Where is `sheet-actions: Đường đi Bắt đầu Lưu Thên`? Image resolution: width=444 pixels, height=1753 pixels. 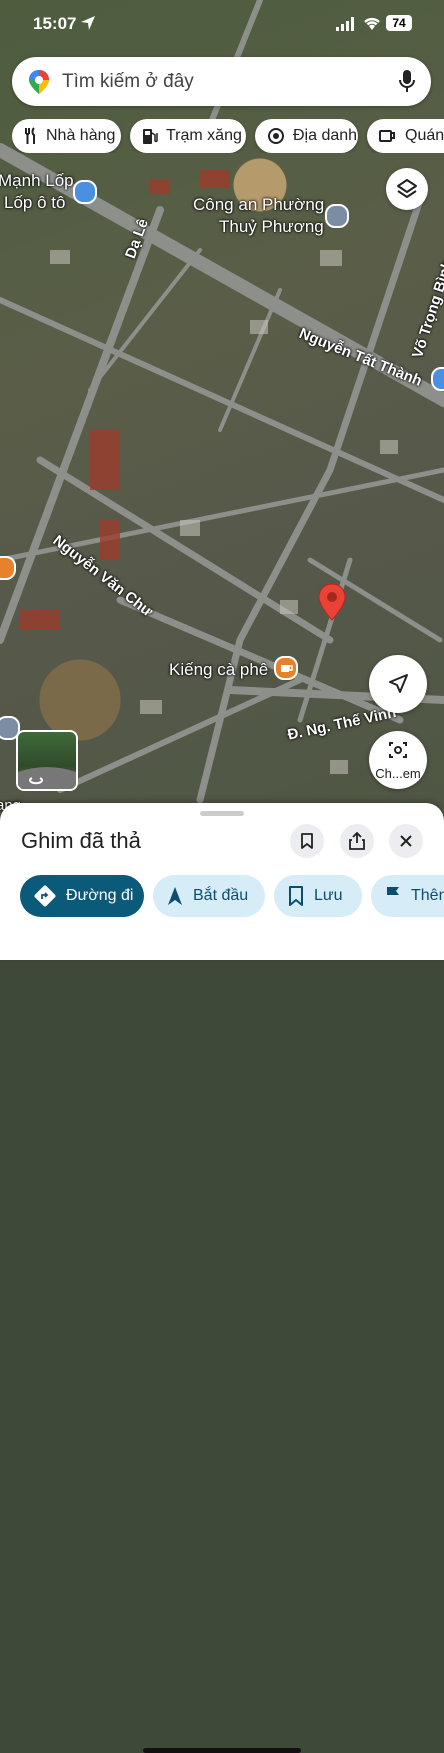
sheet-actions: Đường đi Bắt đầu Lưu Thên is located at coordinates (232, 897).